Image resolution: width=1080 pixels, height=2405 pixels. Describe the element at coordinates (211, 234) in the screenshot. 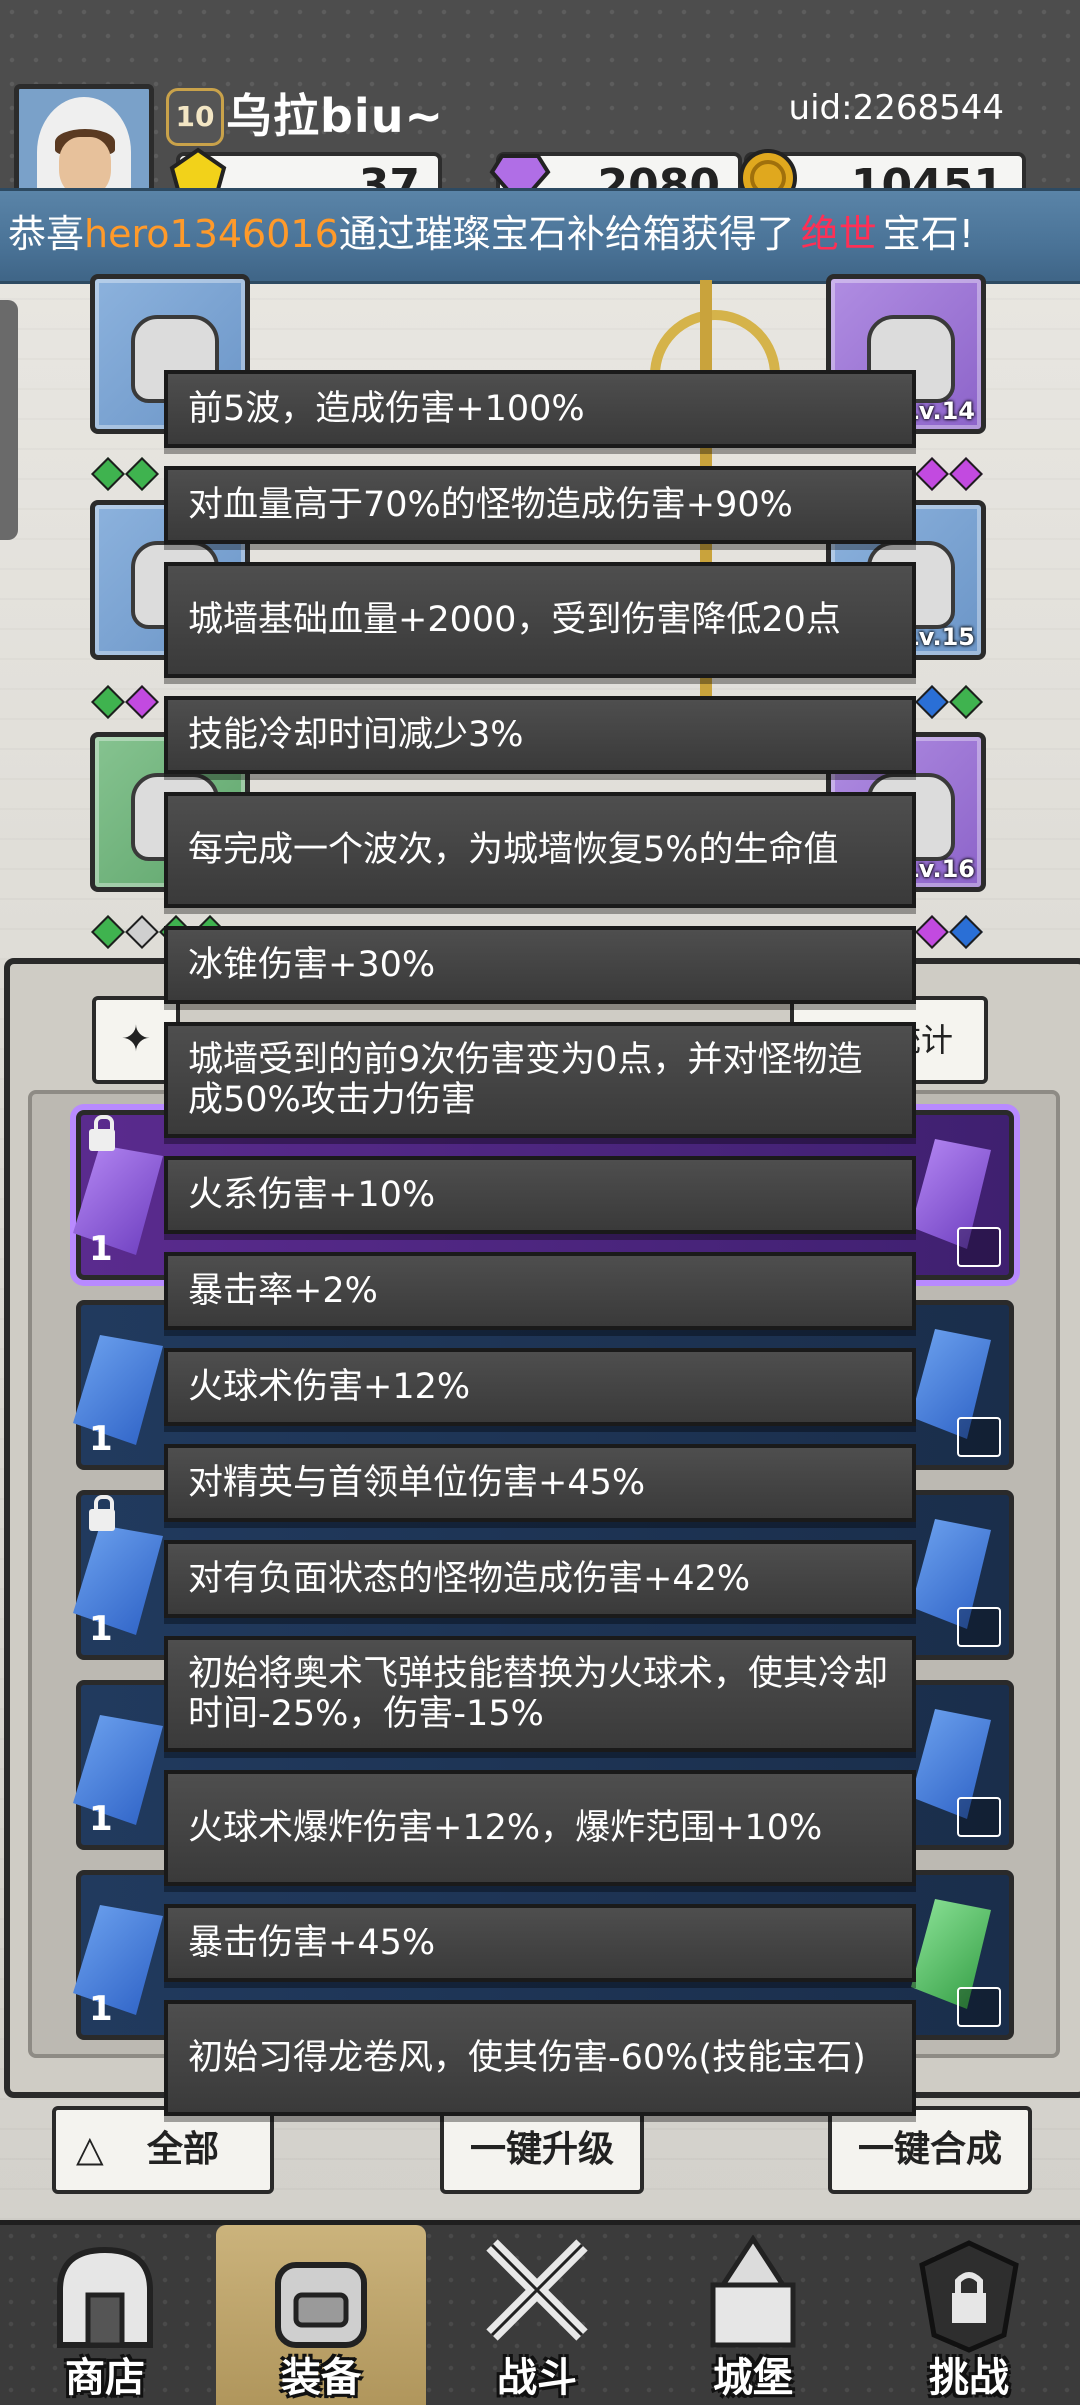

I see `marquee-player: hero1346016` at that location.